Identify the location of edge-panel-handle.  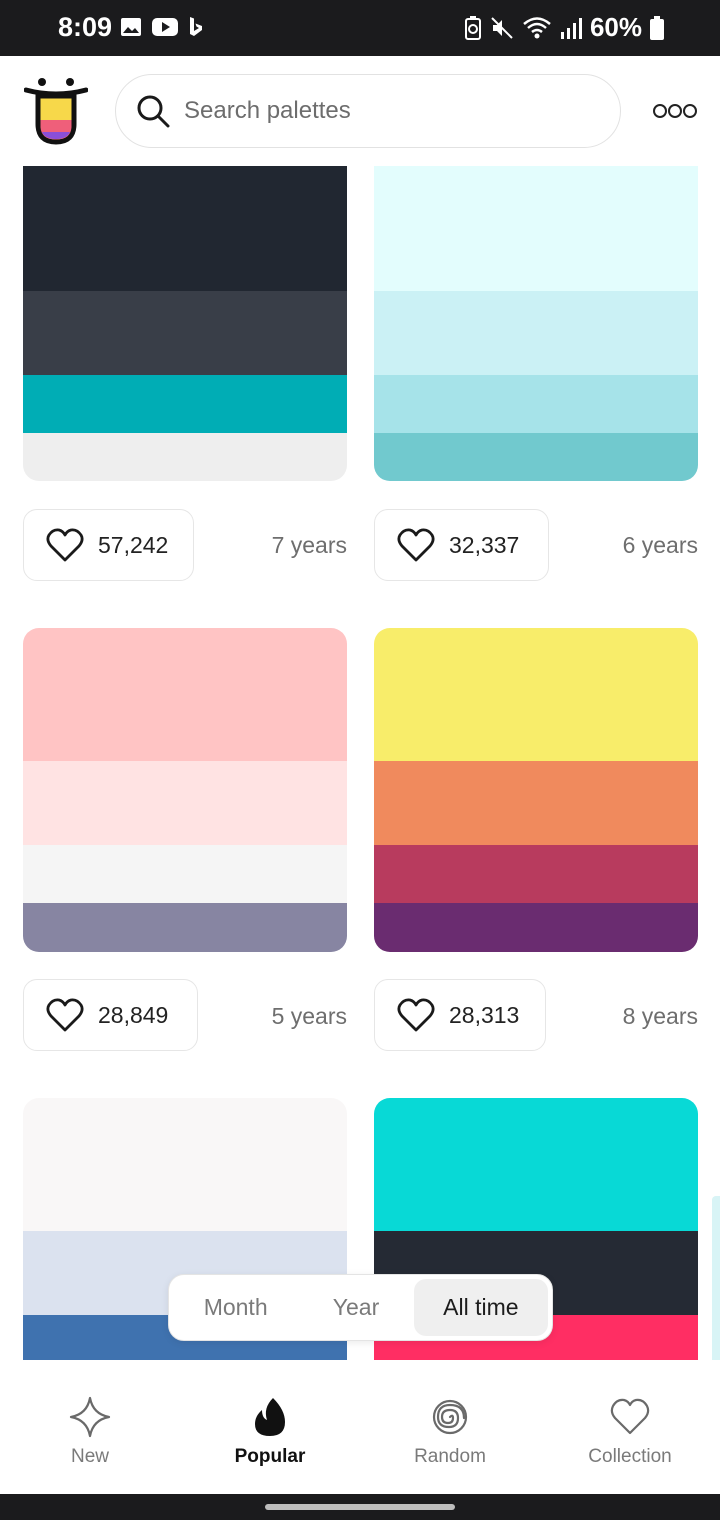
(716, 1286).